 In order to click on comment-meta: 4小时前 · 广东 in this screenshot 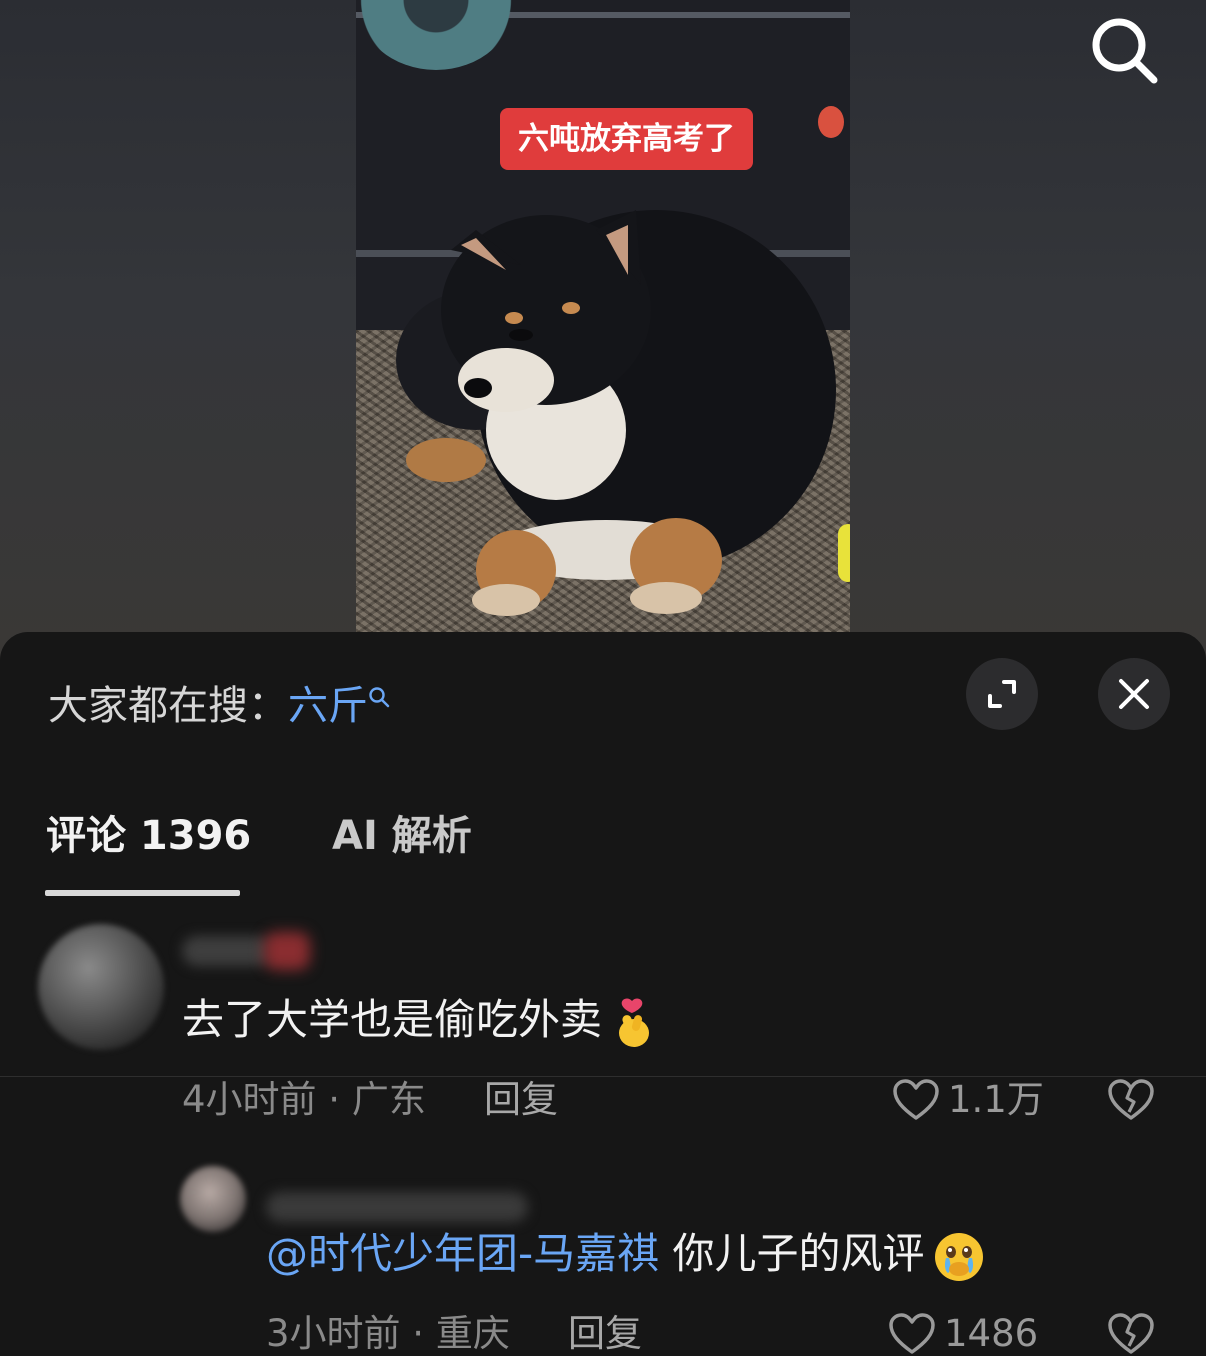, I will do `click(304, 1099)`.